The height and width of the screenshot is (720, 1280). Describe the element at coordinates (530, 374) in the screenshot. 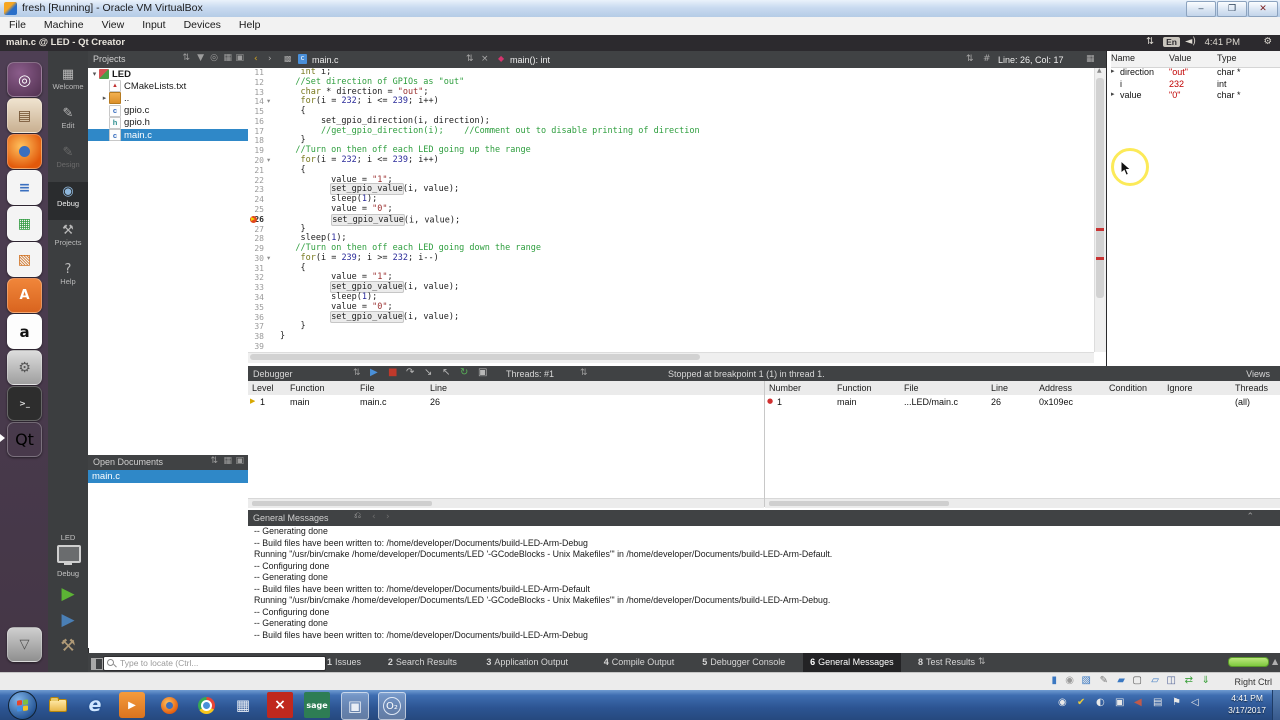

I see `threads-selector: Threads: #1` at that location.